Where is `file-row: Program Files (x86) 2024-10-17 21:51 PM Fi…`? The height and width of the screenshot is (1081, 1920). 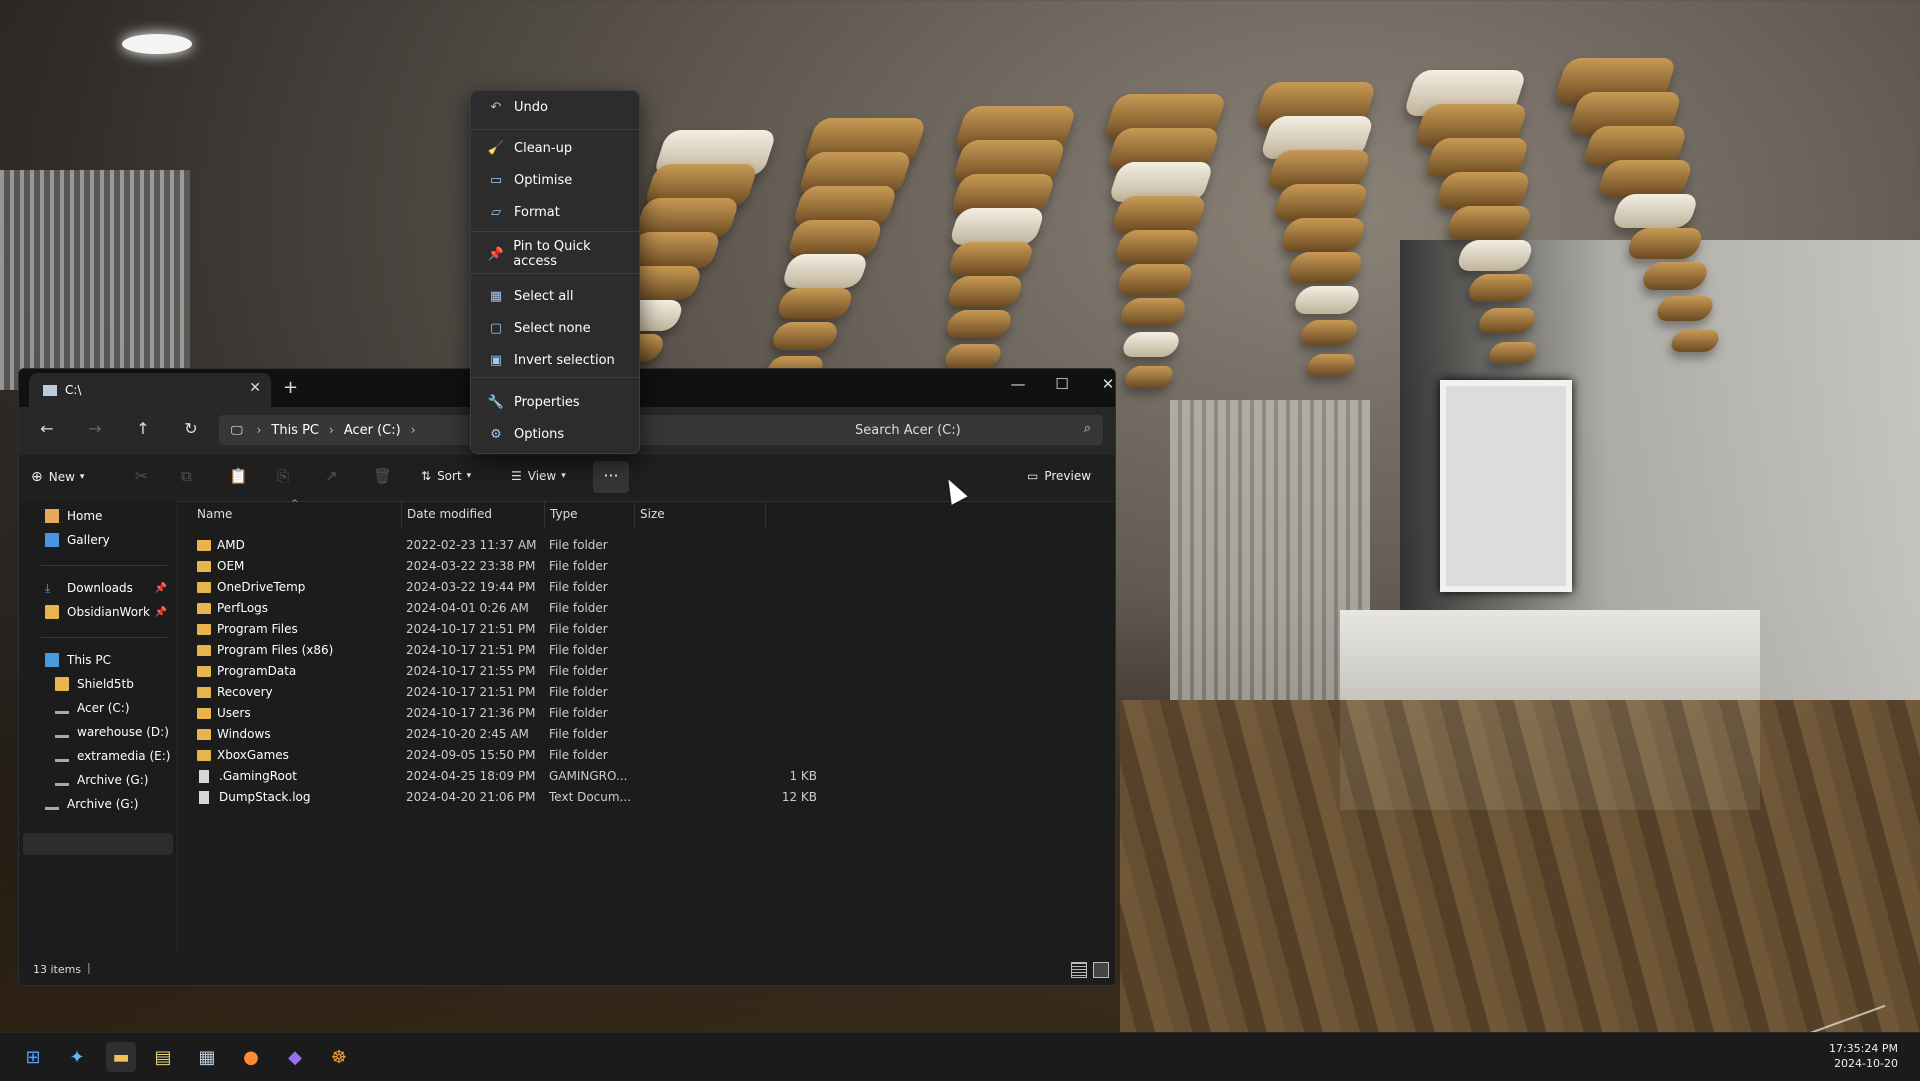 file-row: Program Files (x86) 2024-10-17 21:51 PM Fi… is located at coordinates (507, 650).